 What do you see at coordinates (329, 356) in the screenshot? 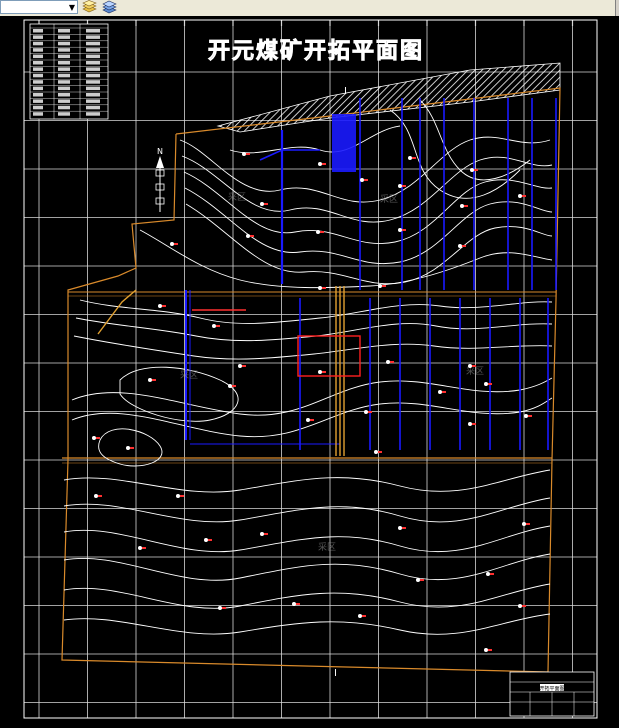
I see `highlight-box` at bounding box center [329, 356].